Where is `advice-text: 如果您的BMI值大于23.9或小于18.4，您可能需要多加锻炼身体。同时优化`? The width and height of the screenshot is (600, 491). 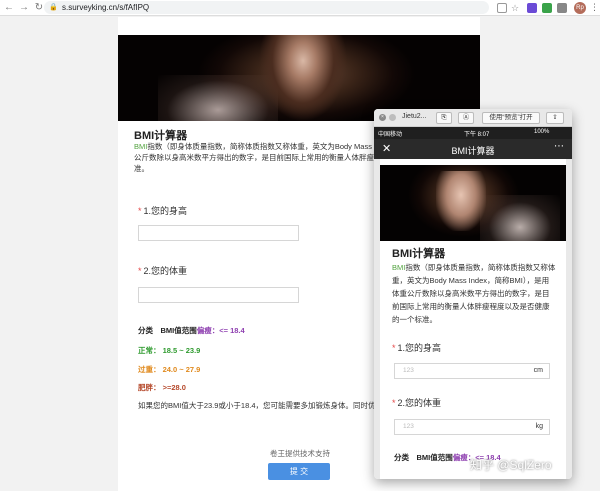
advice-text: 如果您的BMI值大于23.9或小于18.4，您可能需要多加锻炼身体。同时优化 is located at coordinates (261, 405).